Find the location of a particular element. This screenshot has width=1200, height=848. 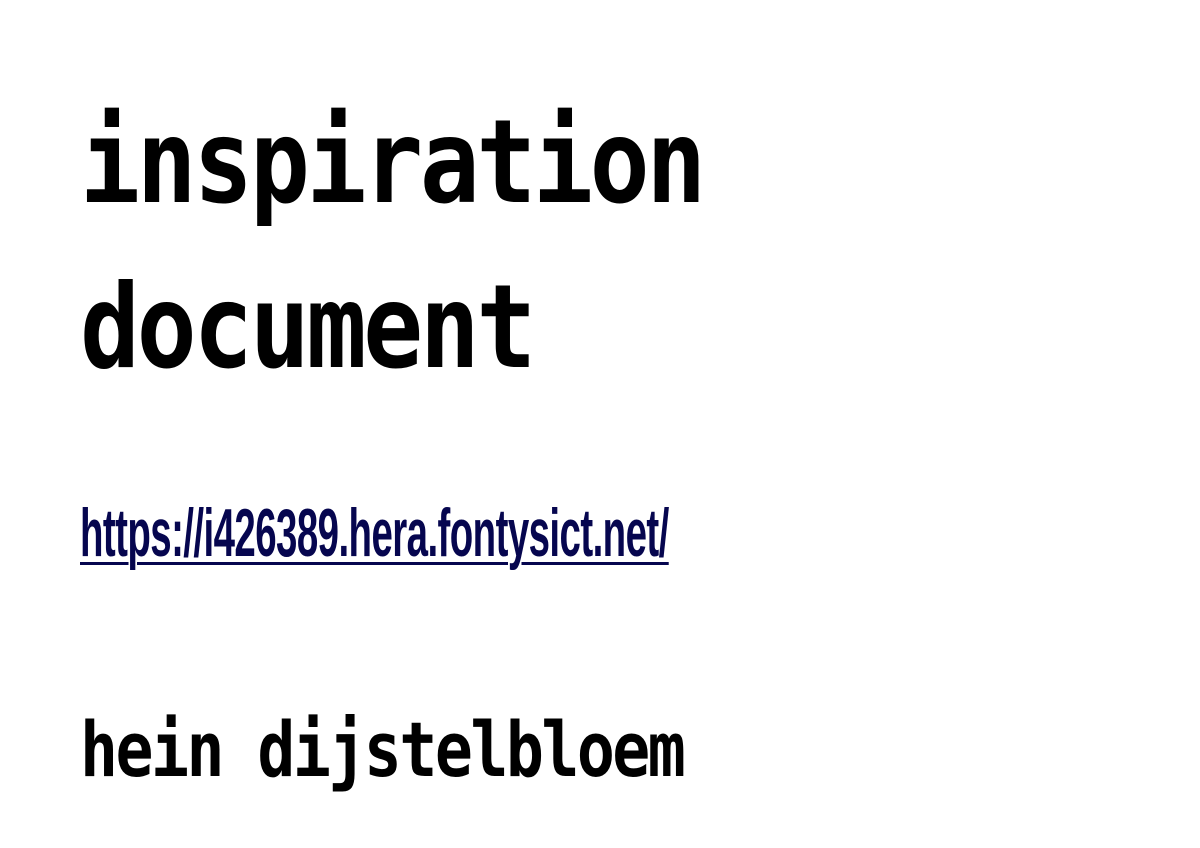

page-title-line-1: inspiration is located at coordinates (393, 162).